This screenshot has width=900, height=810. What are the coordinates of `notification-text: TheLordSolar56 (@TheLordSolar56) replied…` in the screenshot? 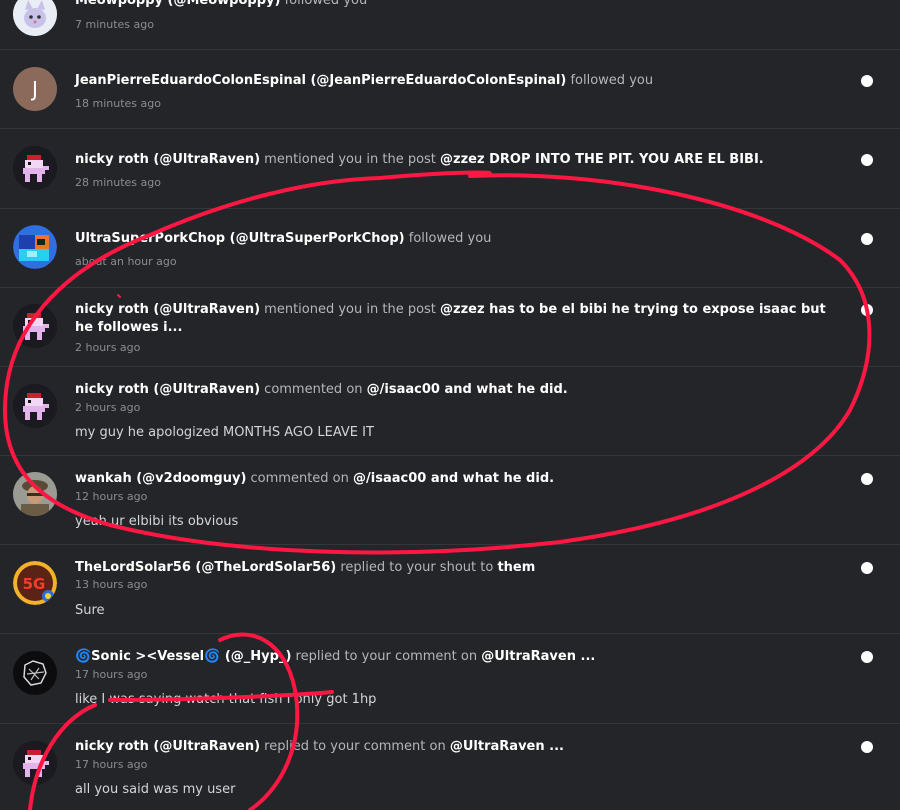 It's located at (460, 568).